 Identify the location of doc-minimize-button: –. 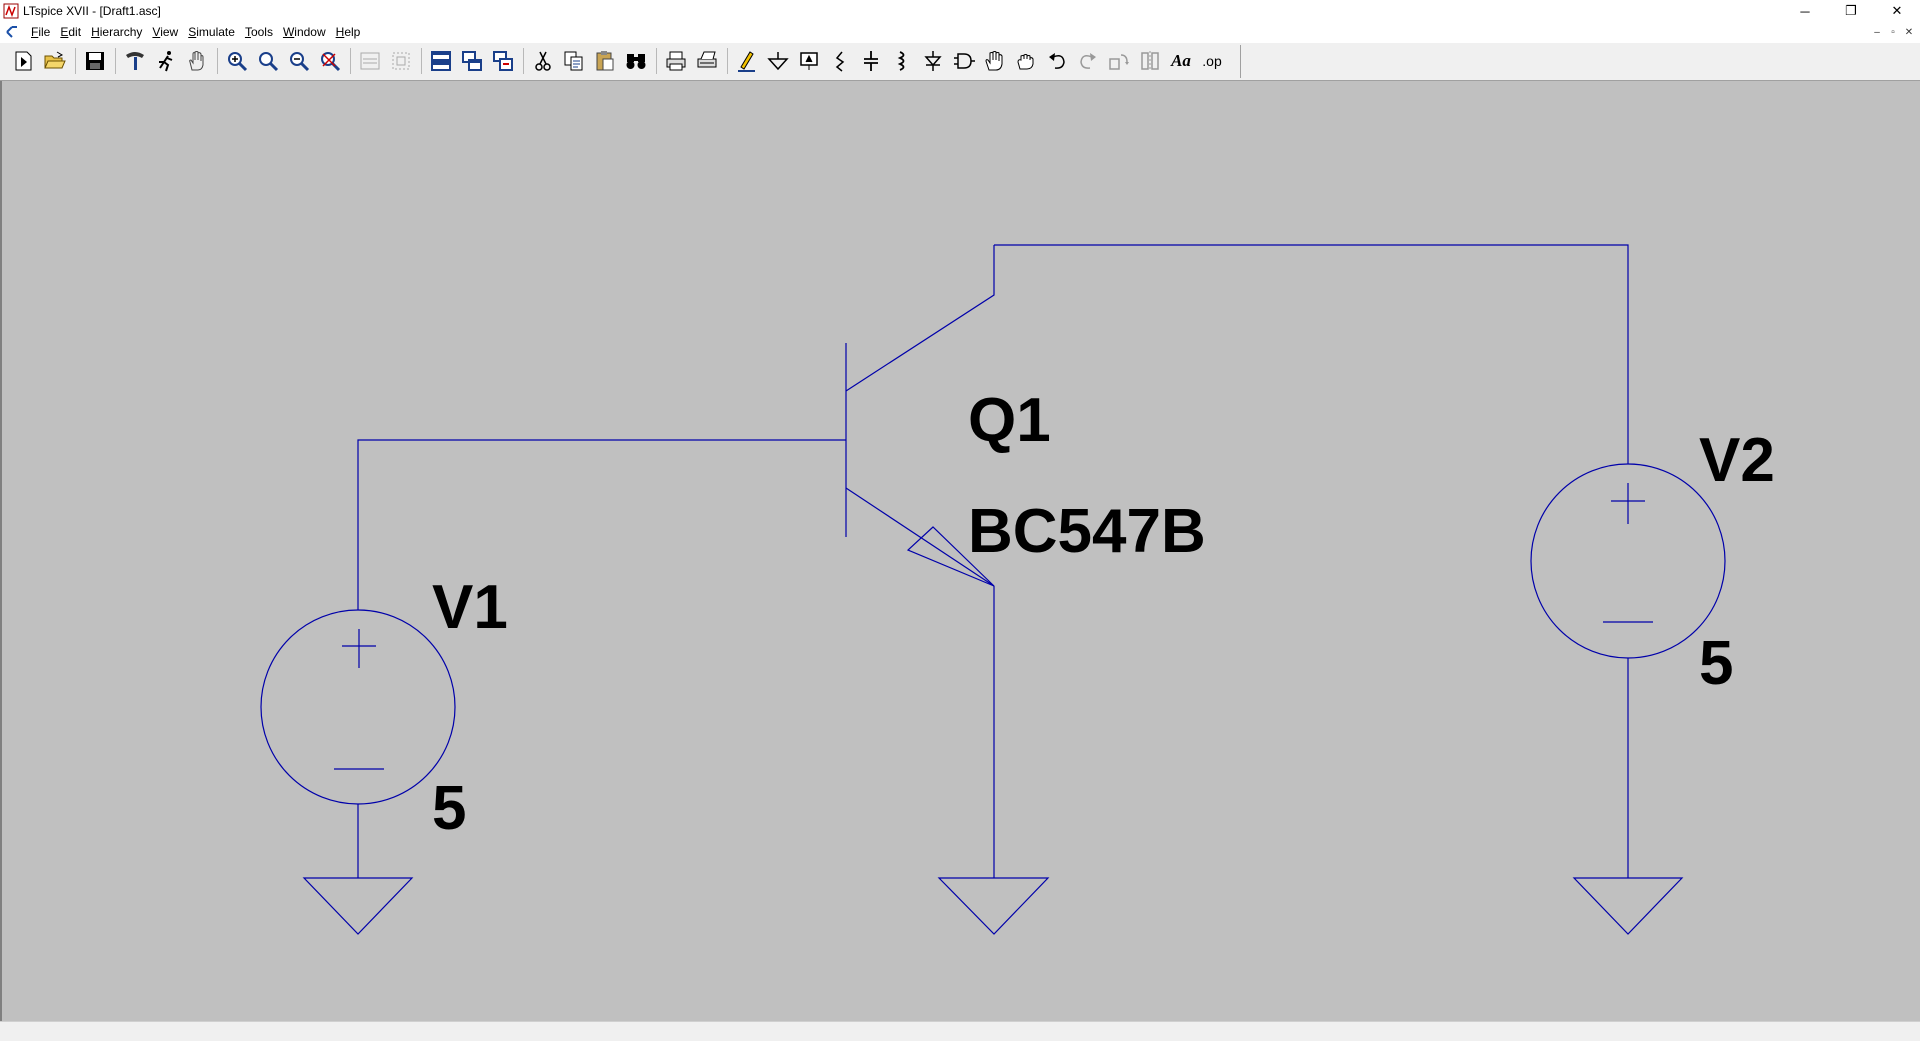
(1877, 32).